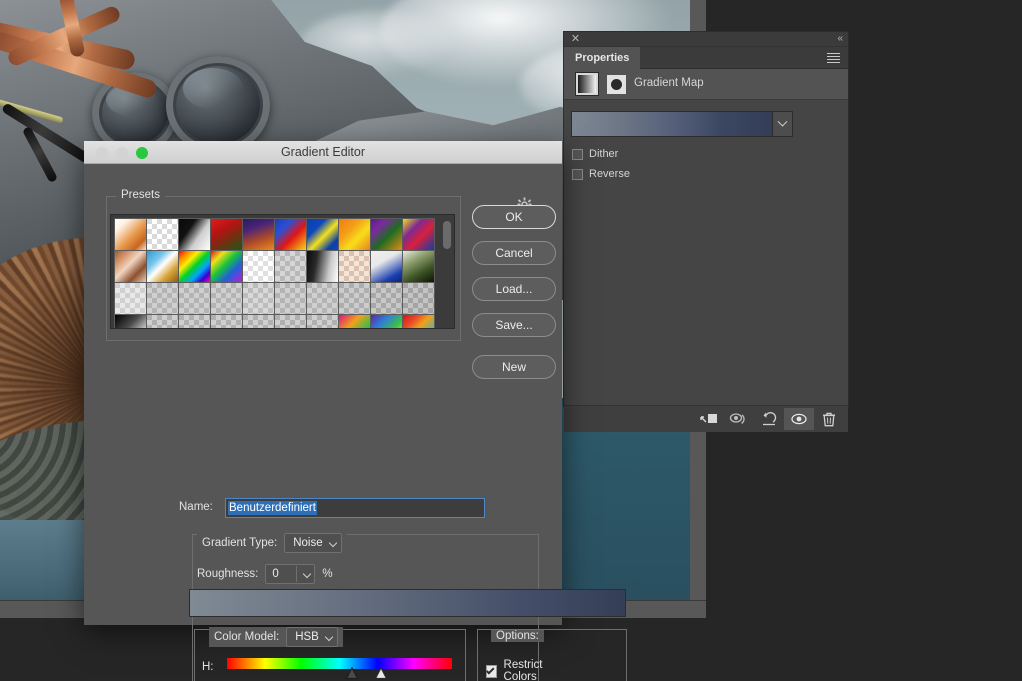  What do you see at coordinates (290, 574) in the screenshot?
I see `roughness-input: 0` at bounding box center [290, 574].